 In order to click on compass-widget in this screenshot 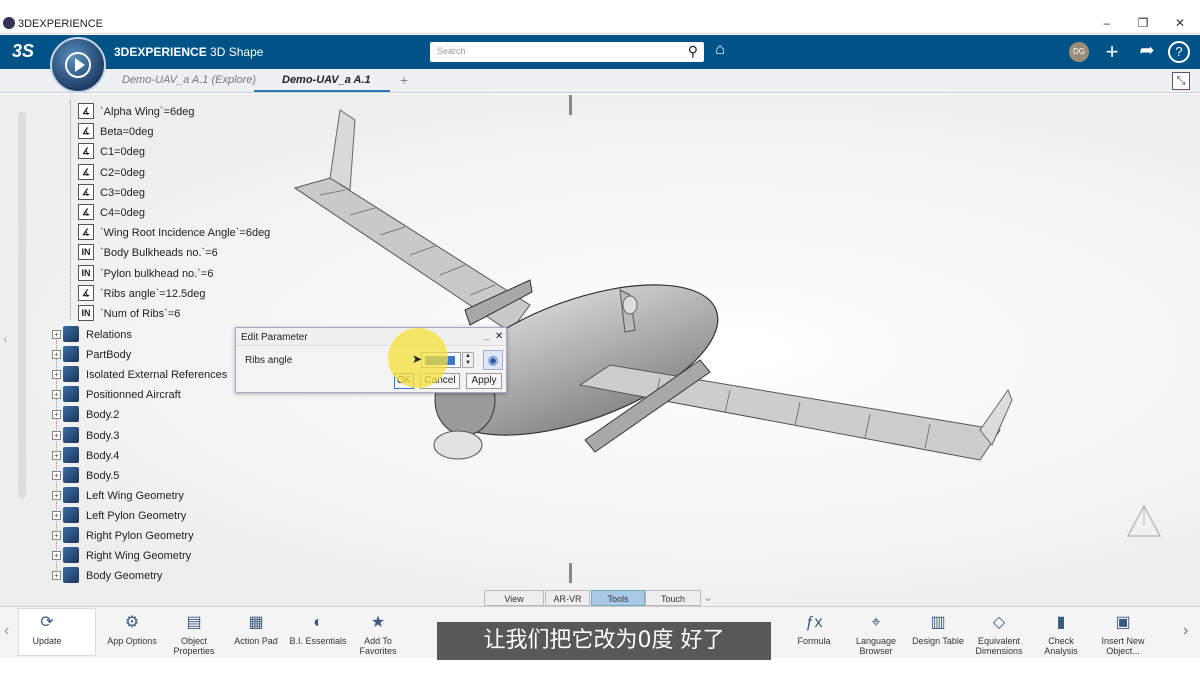, I will do `click(78, 65)`.